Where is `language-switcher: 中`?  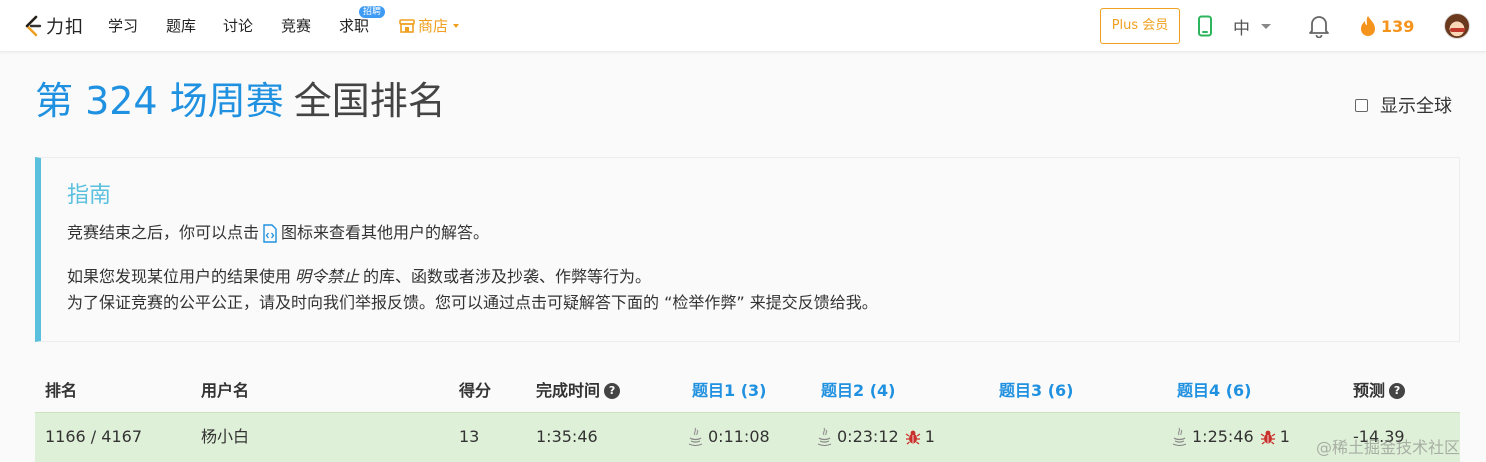 language-switcher: 中 is located at coordinates (1252, 26).